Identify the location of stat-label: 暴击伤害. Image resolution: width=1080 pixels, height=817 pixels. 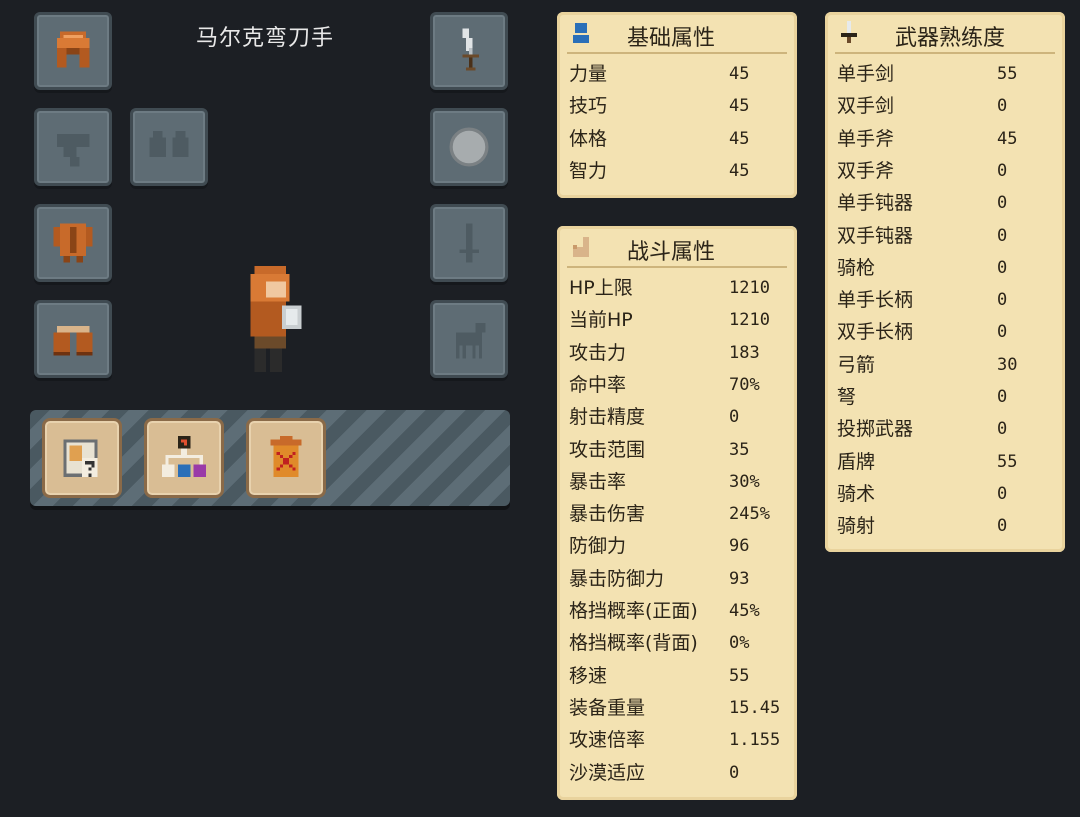
(607, 514).